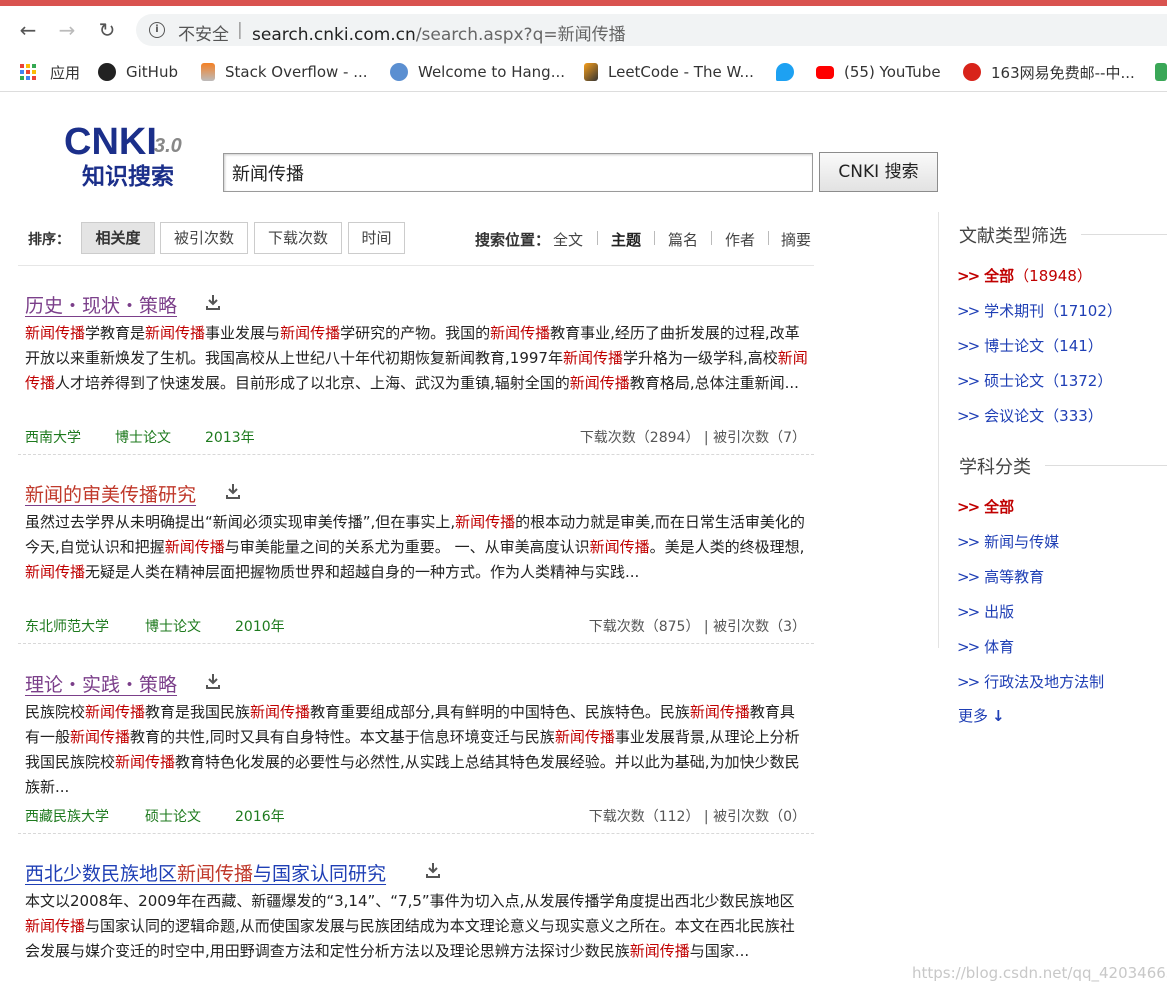 This screenshot has width=1167, height=992. Describe the element at coordinates (985, 506) in the screenshot. I see `filter-subject-all: >> 全部` at that location.